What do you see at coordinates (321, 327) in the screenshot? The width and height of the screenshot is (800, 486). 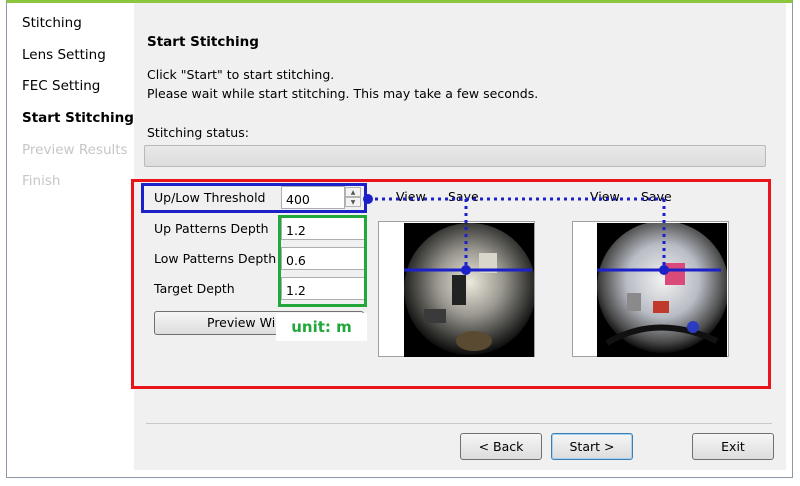 I see `unit-annotation: unit: m` at bounding box center [321, 327].